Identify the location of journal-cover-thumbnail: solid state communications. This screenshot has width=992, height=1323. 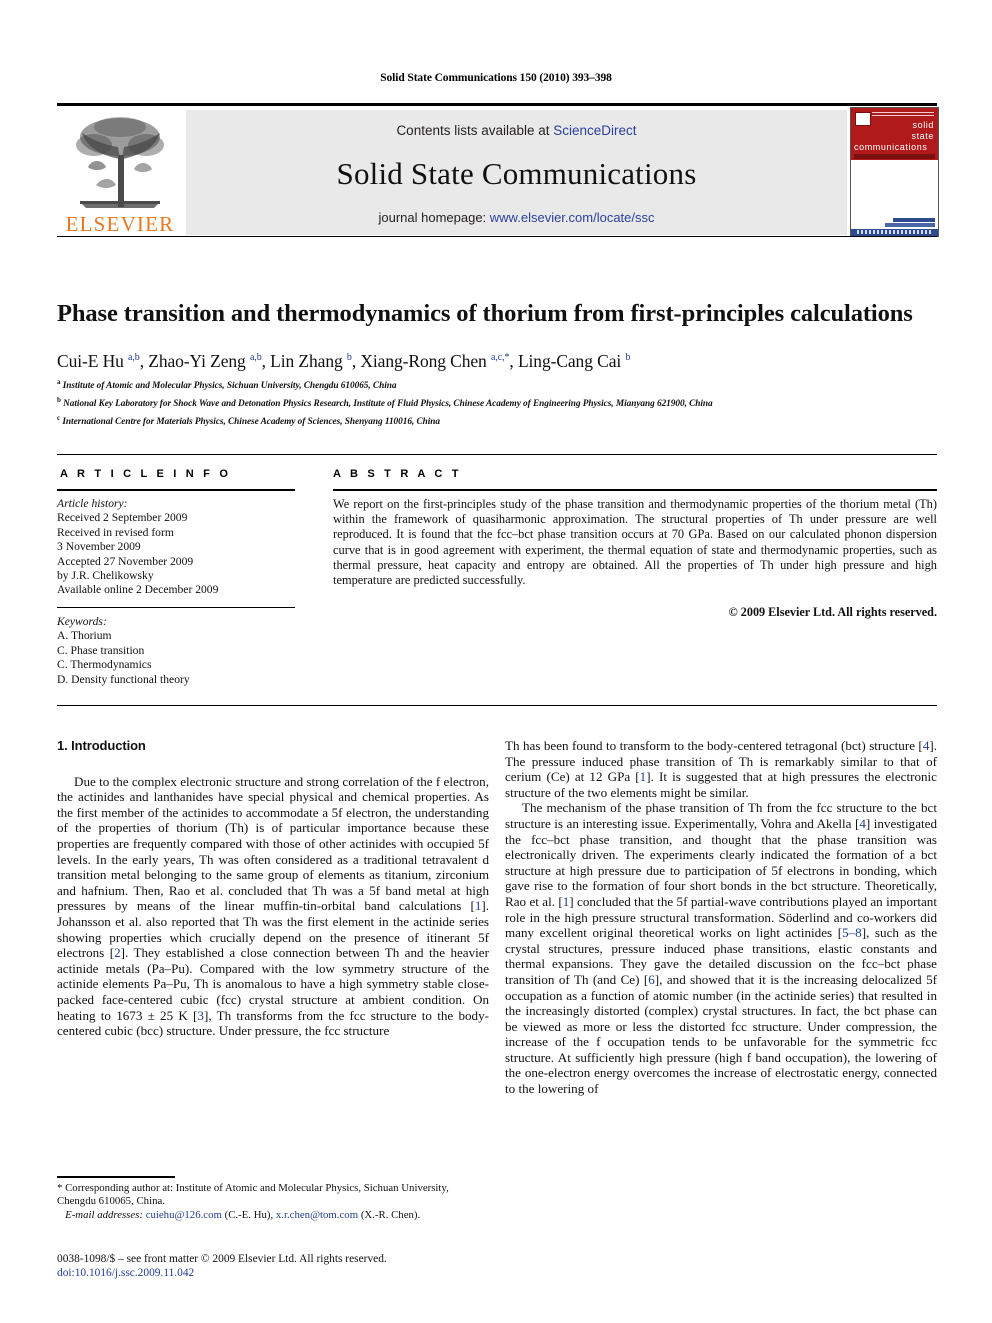
(894, 172).